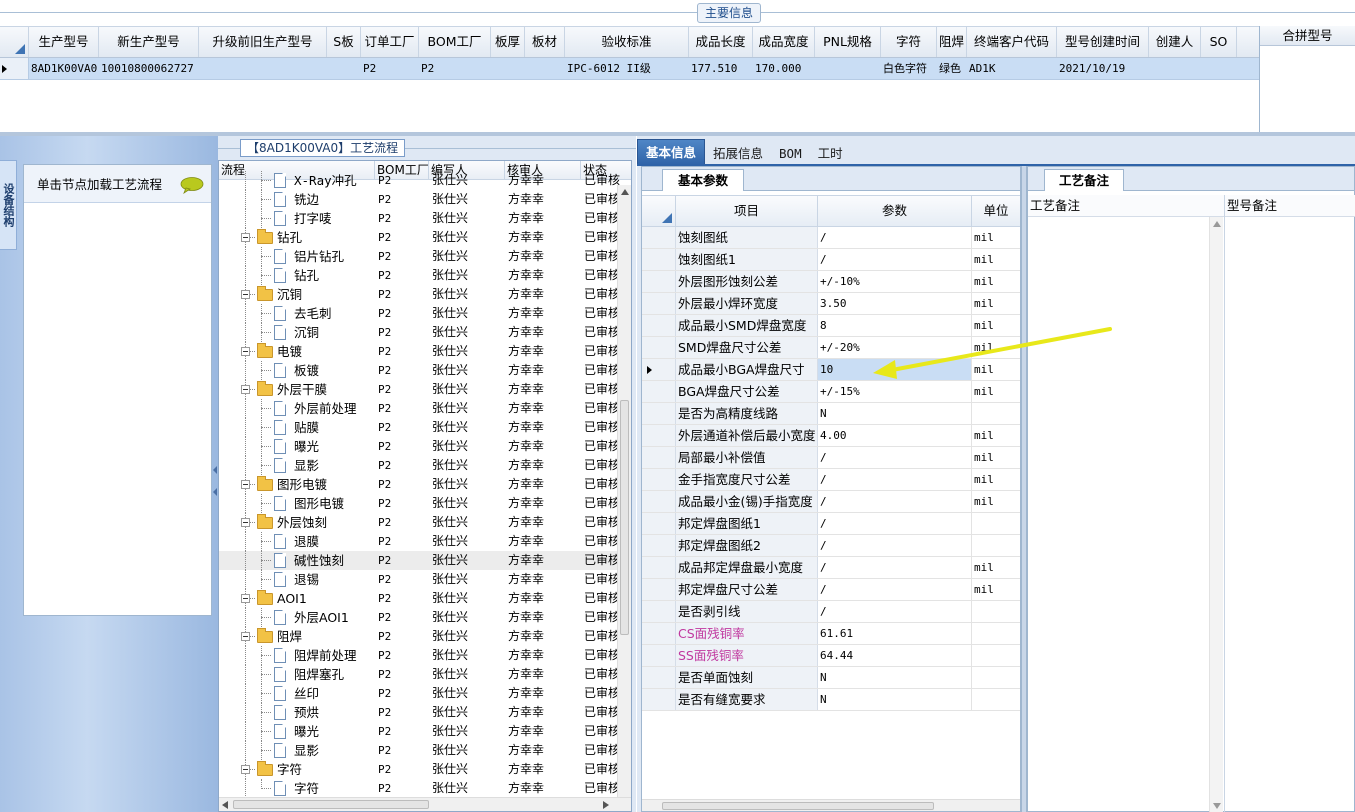 The height and width of the screenshot is (812, 1355). Describe the element at coordinates (671, 152) in the screenshot. I see `tab-basic-info: 基本信息` at that location.